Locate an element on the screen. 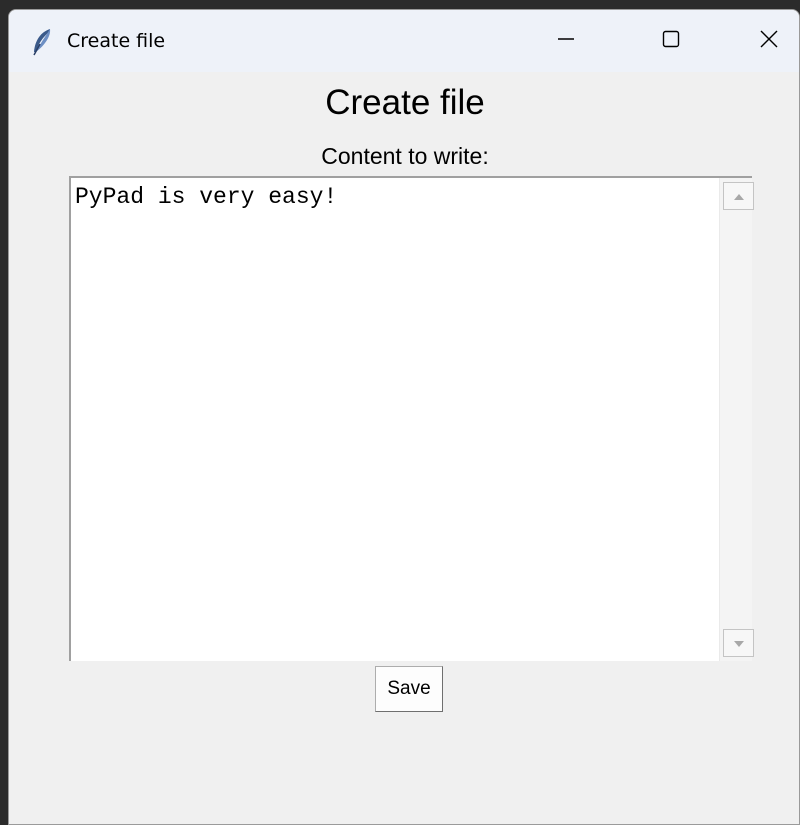 The width and height of the screenshot is (800, 825). close-icon is located at coordinates (769, 41).